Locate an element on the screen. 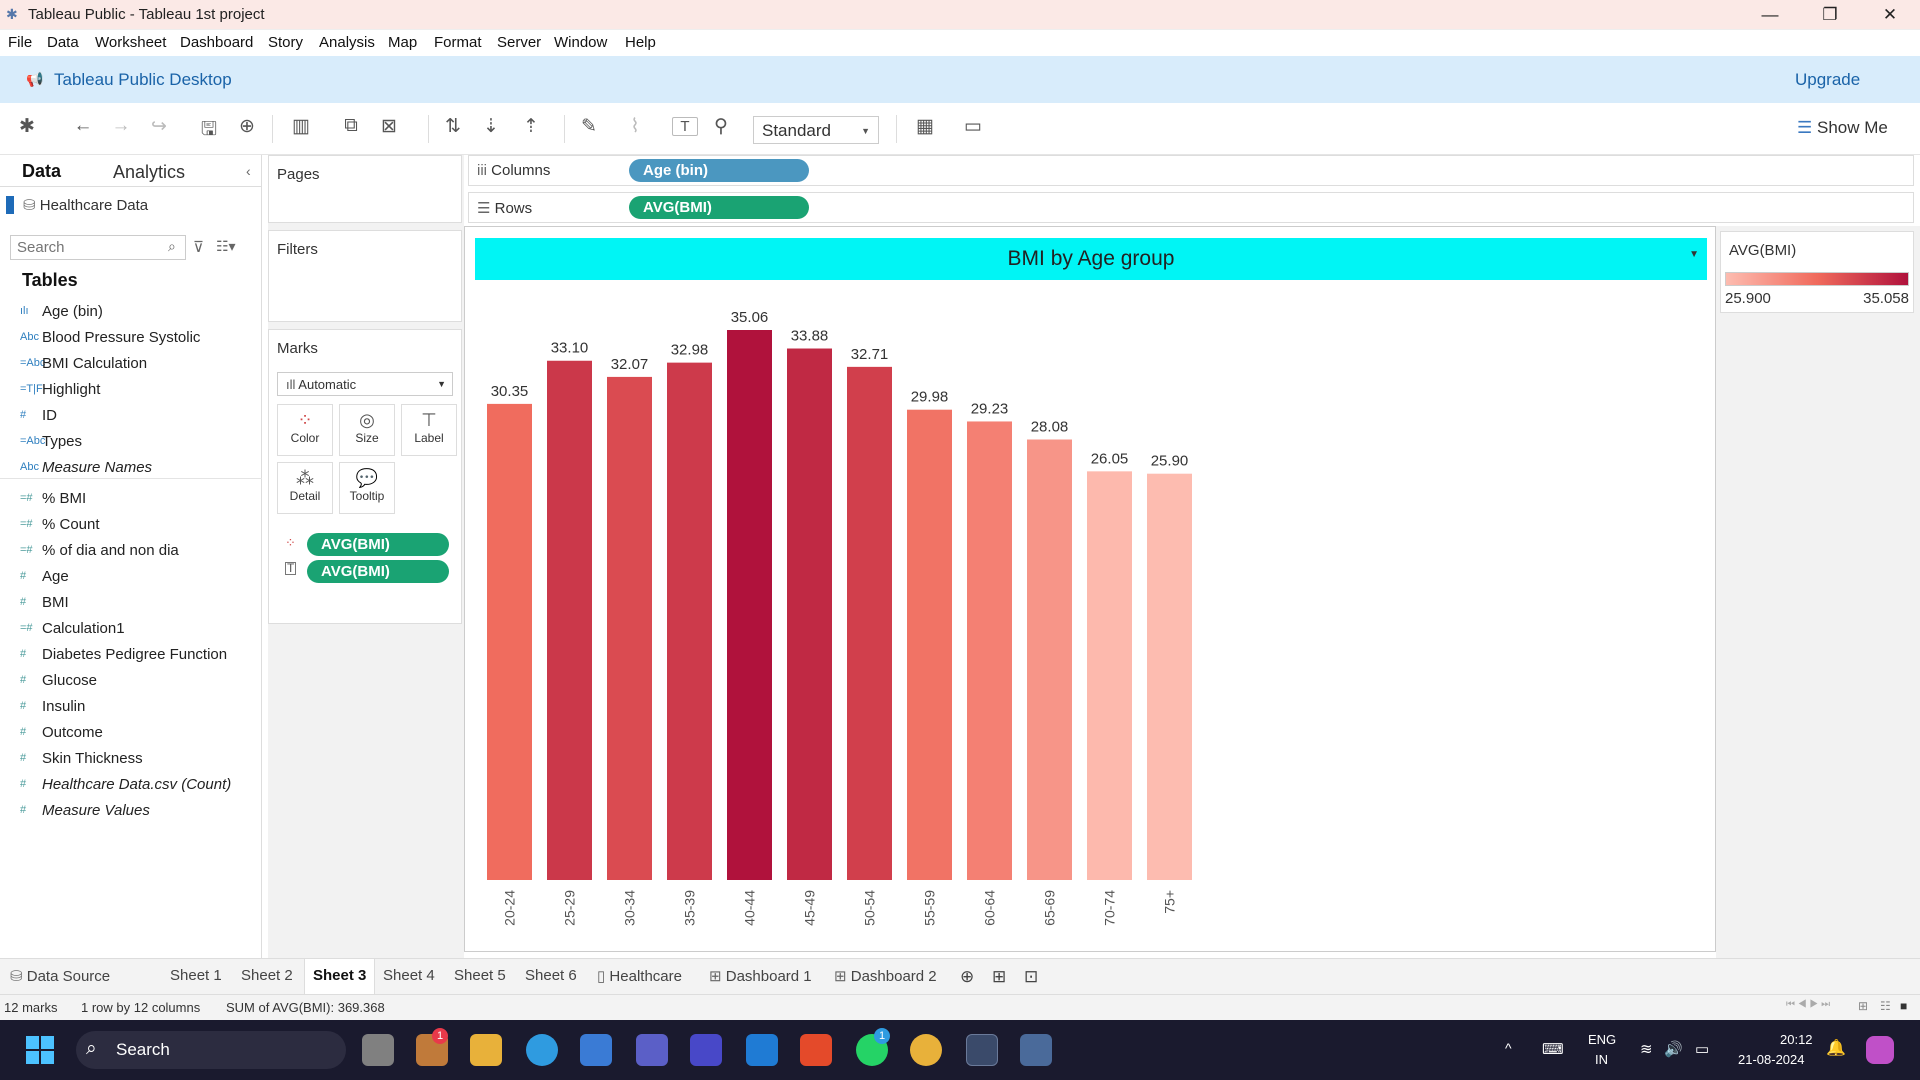 This screenshot has width=1920, height=1080. menu-format: Format is located at coordinates (458, 42).